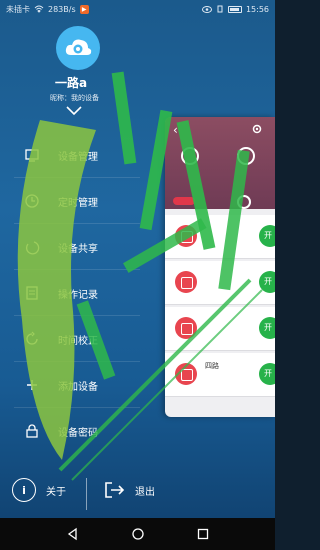  I want to click on status-pill, so click(184, 201).